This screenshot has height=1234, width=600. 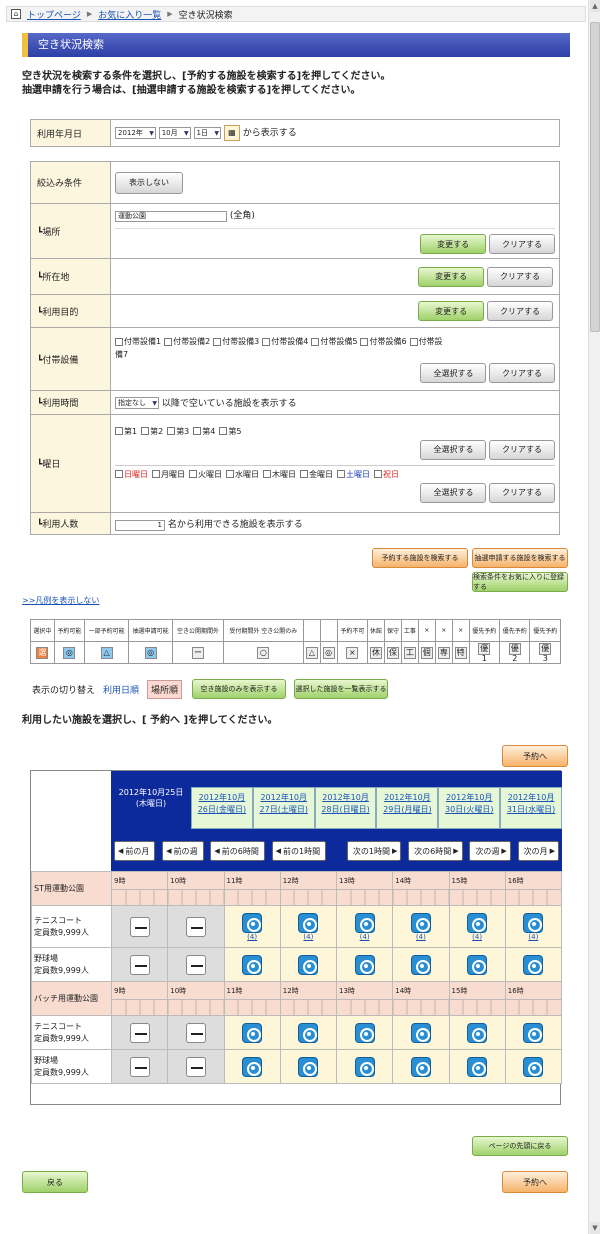 I want to click on week-select-all-button: 全選択する, so click(x=453, y=449).